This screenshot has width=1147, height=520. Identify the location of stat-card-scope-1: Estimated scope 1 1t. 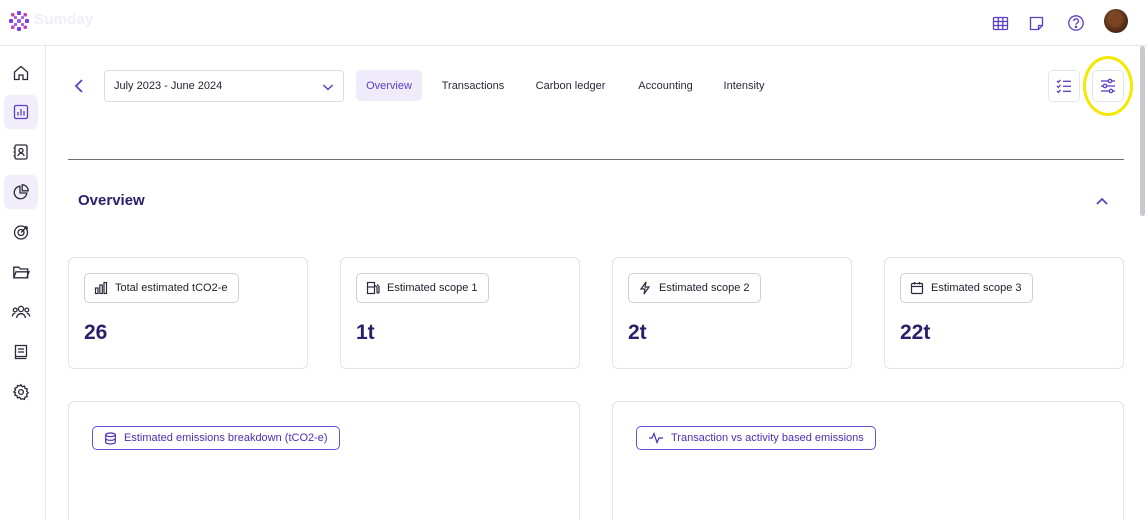
(460, 313).